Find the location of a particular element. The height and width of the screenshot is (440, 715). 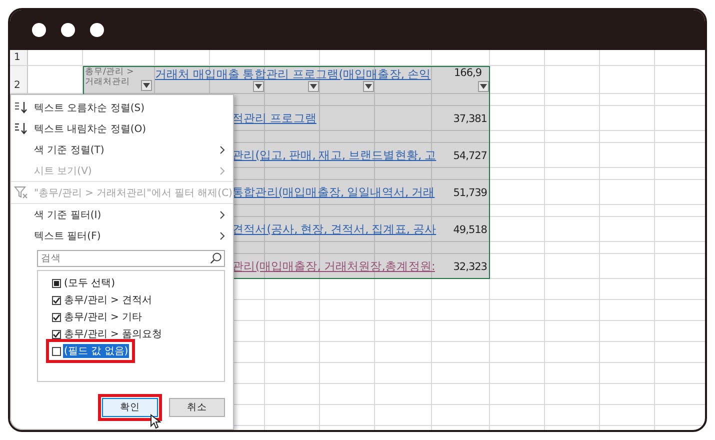

menu-item: 색 기준 필터(I) is located at coordinates (122, 214).